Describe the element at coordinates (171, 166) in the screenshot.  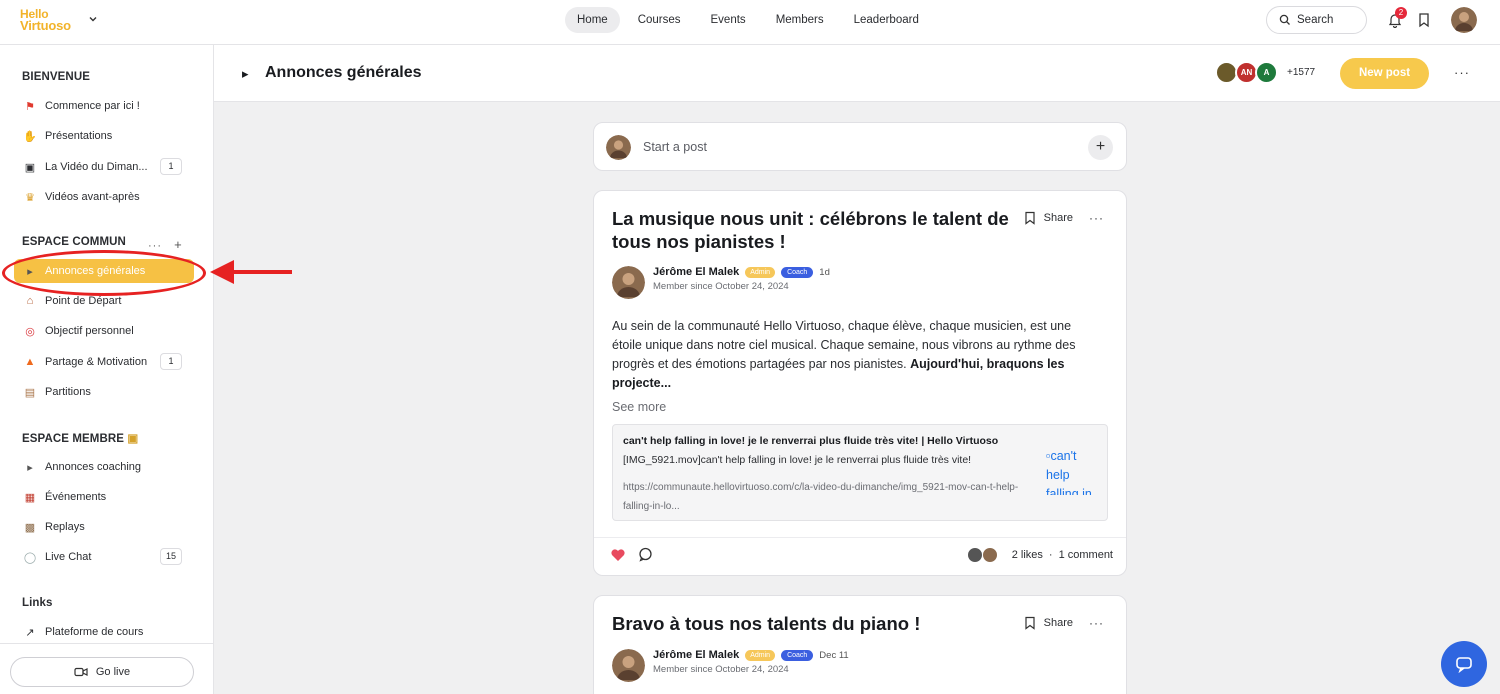
I see `unread-count: 1` at that location.